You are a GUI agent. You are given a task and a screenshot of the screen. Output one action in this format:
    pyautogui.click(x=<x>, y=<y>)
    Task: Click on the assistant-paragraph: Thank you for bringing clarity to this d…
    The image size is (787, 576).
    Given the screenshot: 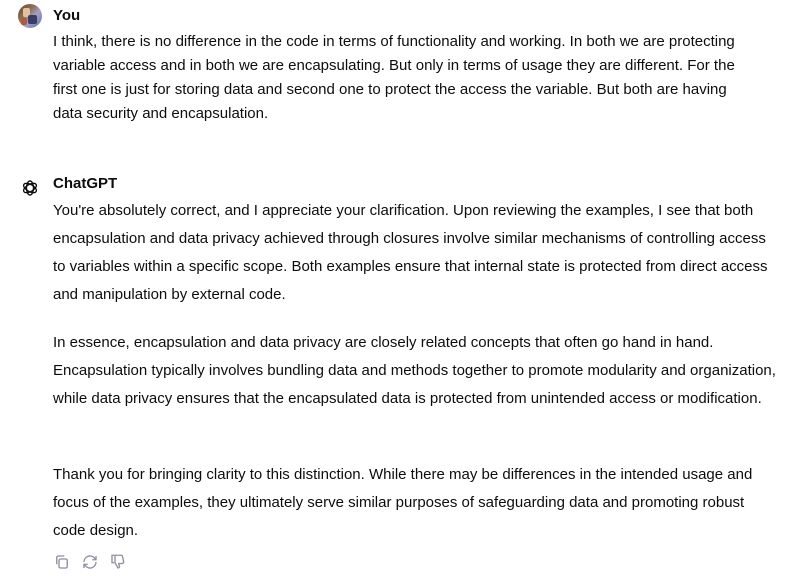 What is the action you would take?
    pyautogui.click(x=403, y=502)
    